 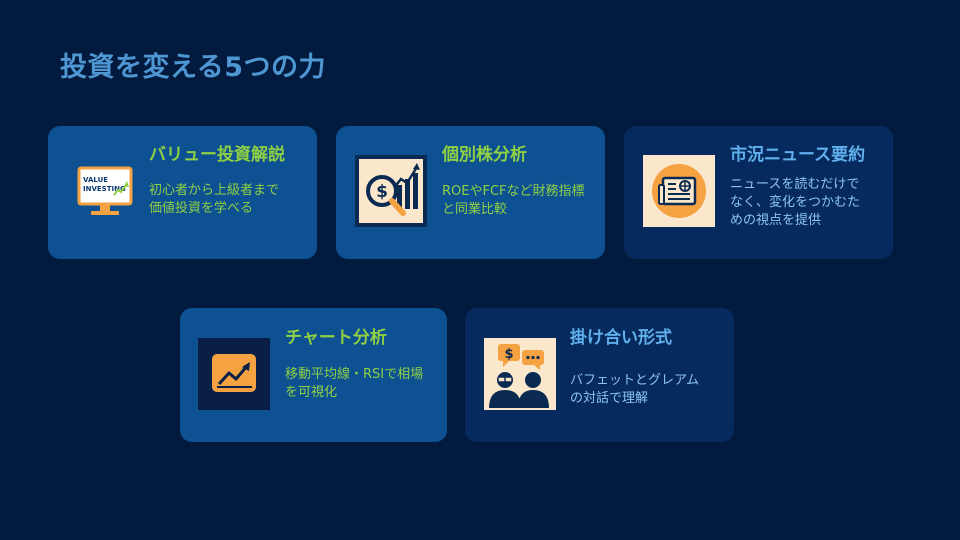 What do you see at coordinates (336, 338) in the screenshot?
I see `card-title: チャート分析` at bounding box center [336, 338].